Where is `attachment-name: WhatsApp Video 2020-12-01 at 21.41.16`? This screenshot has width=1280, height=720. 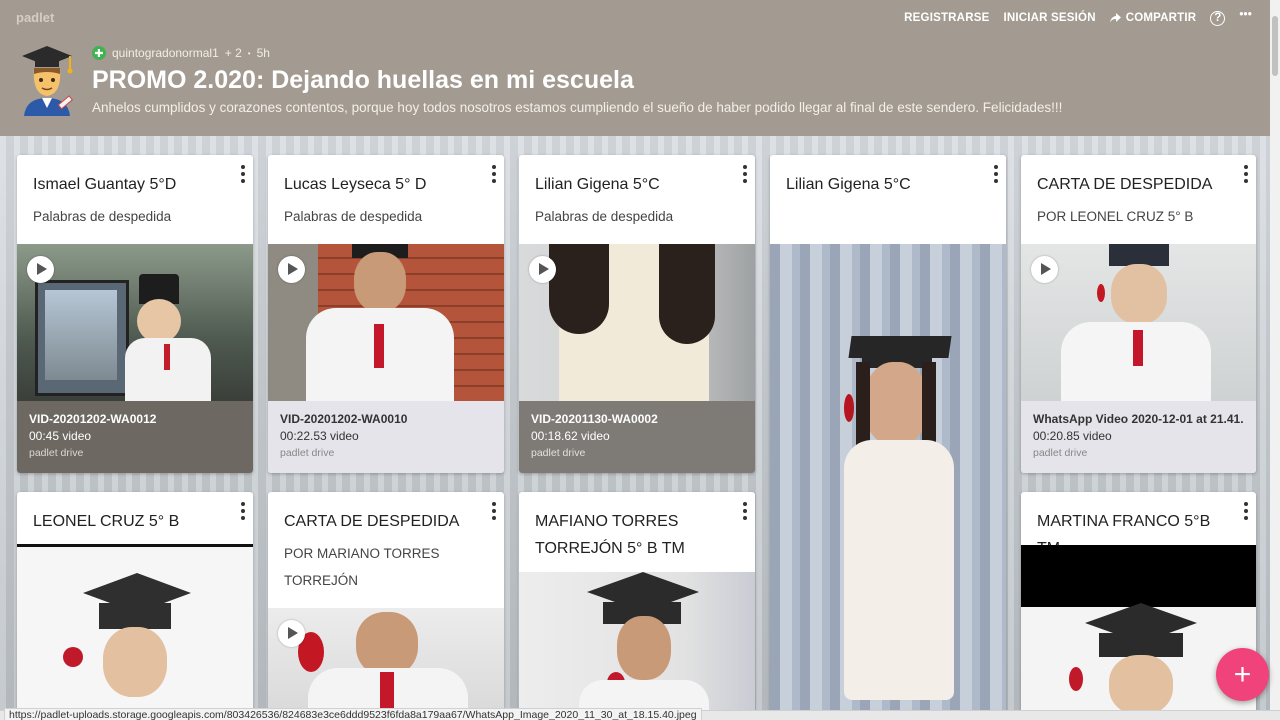
attachment-name: WhatsApp Video 2020-12-01 at 21.41.16 is located at coordinates (1138, 419).